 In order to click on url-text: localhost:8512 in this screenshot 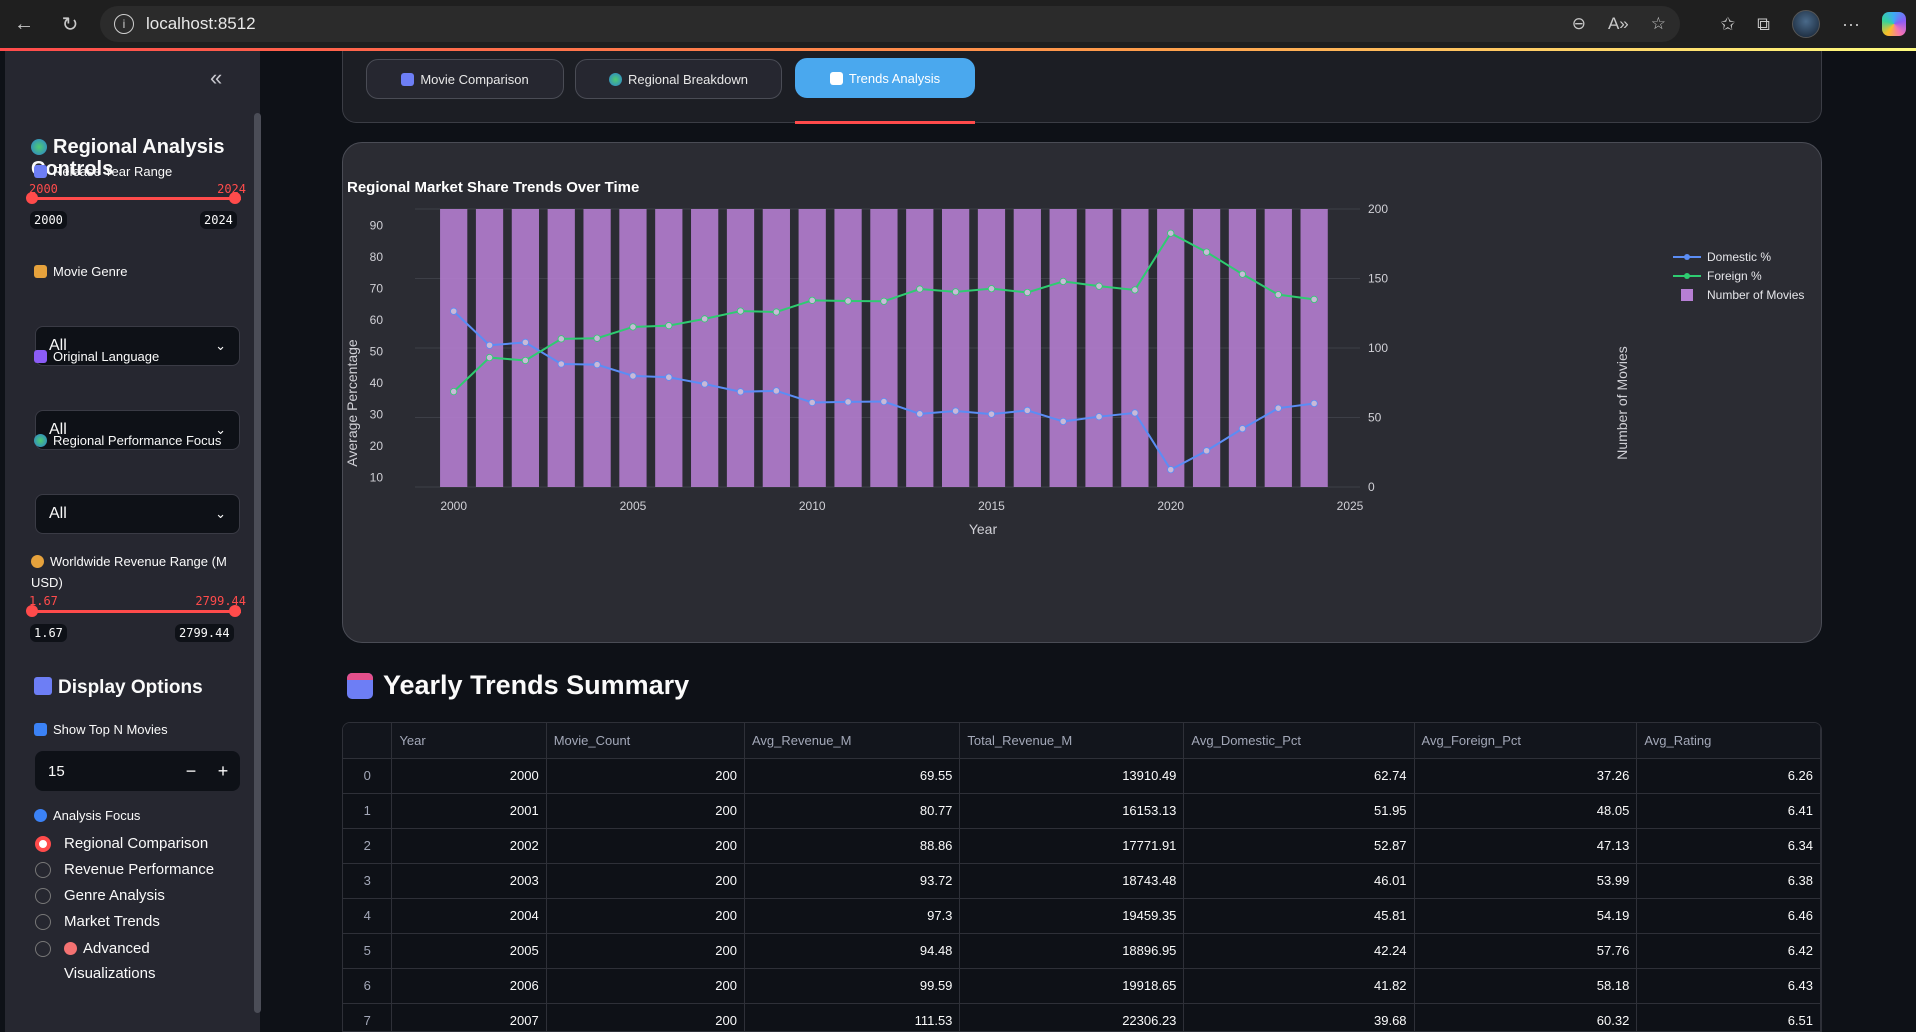, I will do `click(201, 24)`.